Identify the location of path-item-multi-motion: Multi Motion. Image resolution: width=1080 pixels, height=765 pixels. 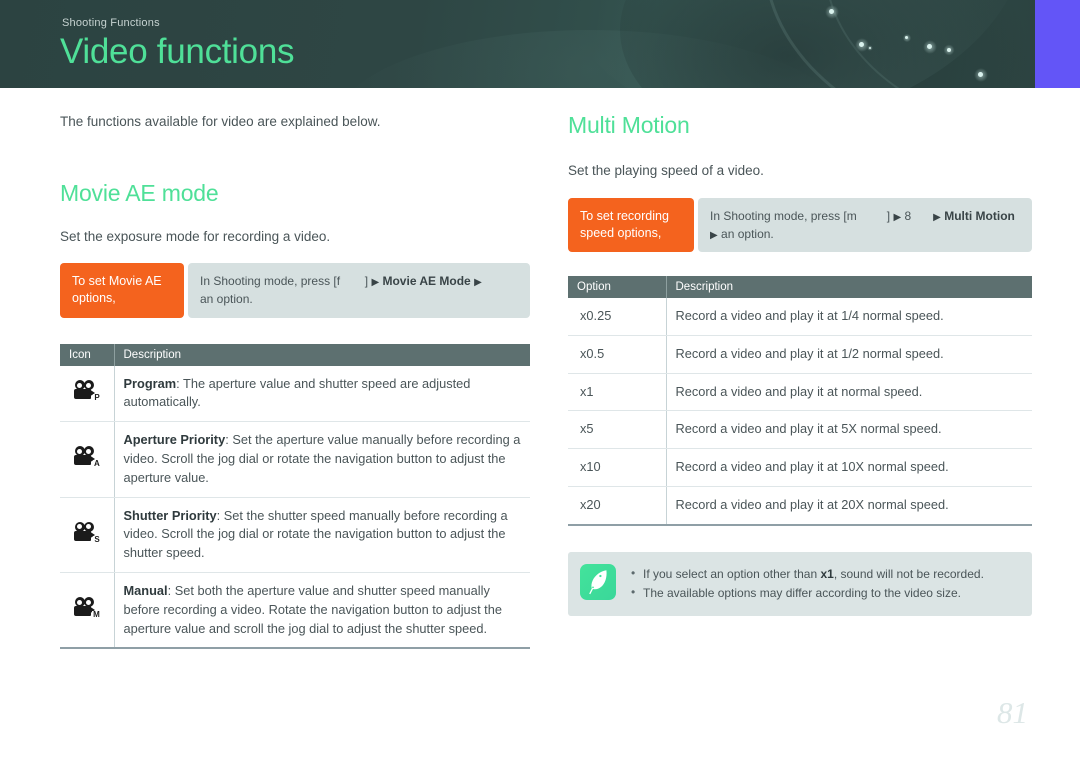
(979, 215).